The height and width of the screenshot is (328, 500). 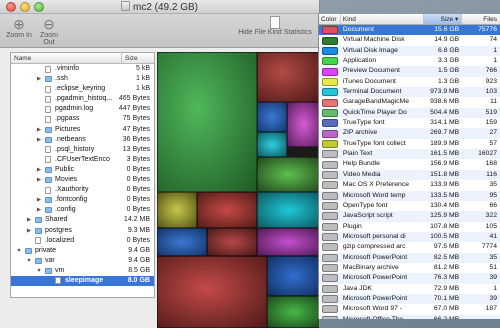 I want to click on tree-folder-row: ▶ .ssh 1 kB, so click(x=82, y=79).